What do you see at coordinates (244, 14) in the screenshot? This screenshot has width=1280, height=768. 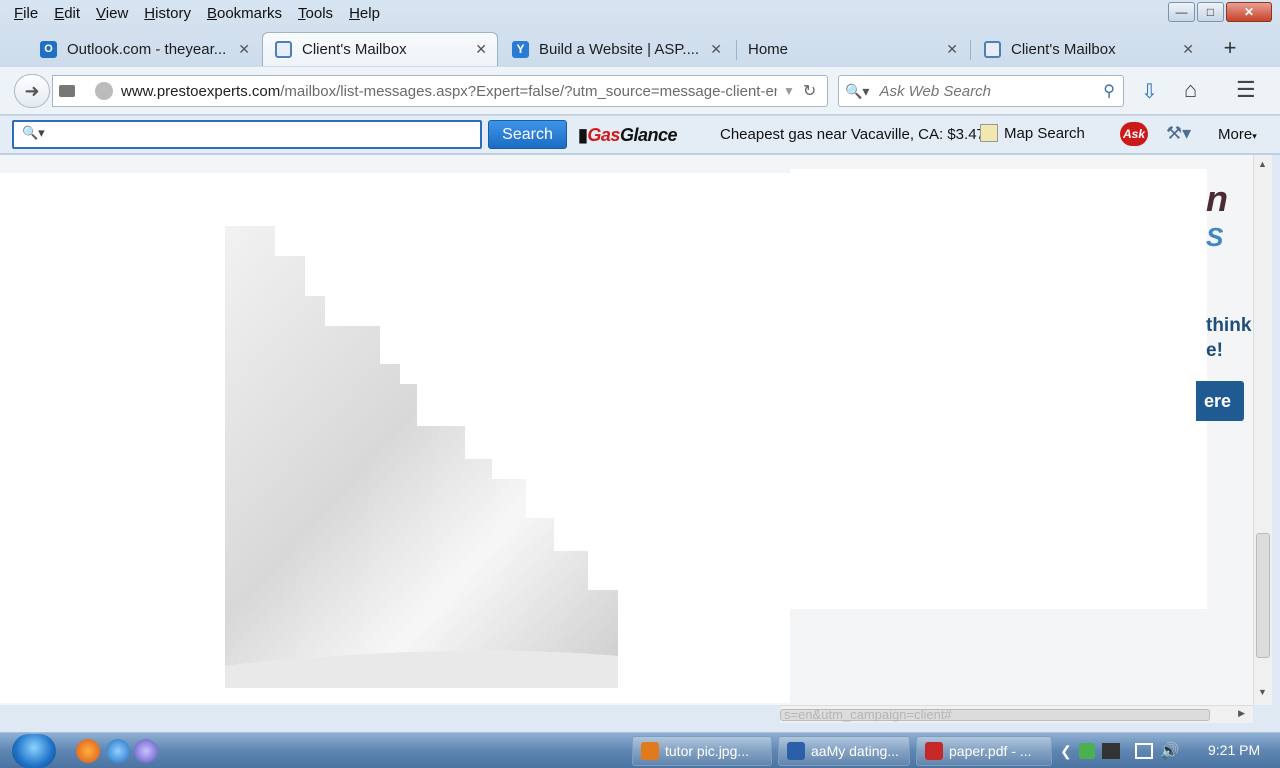 I see `menu-bookmarks: Bookmarks` at bounding box center [244, 14].